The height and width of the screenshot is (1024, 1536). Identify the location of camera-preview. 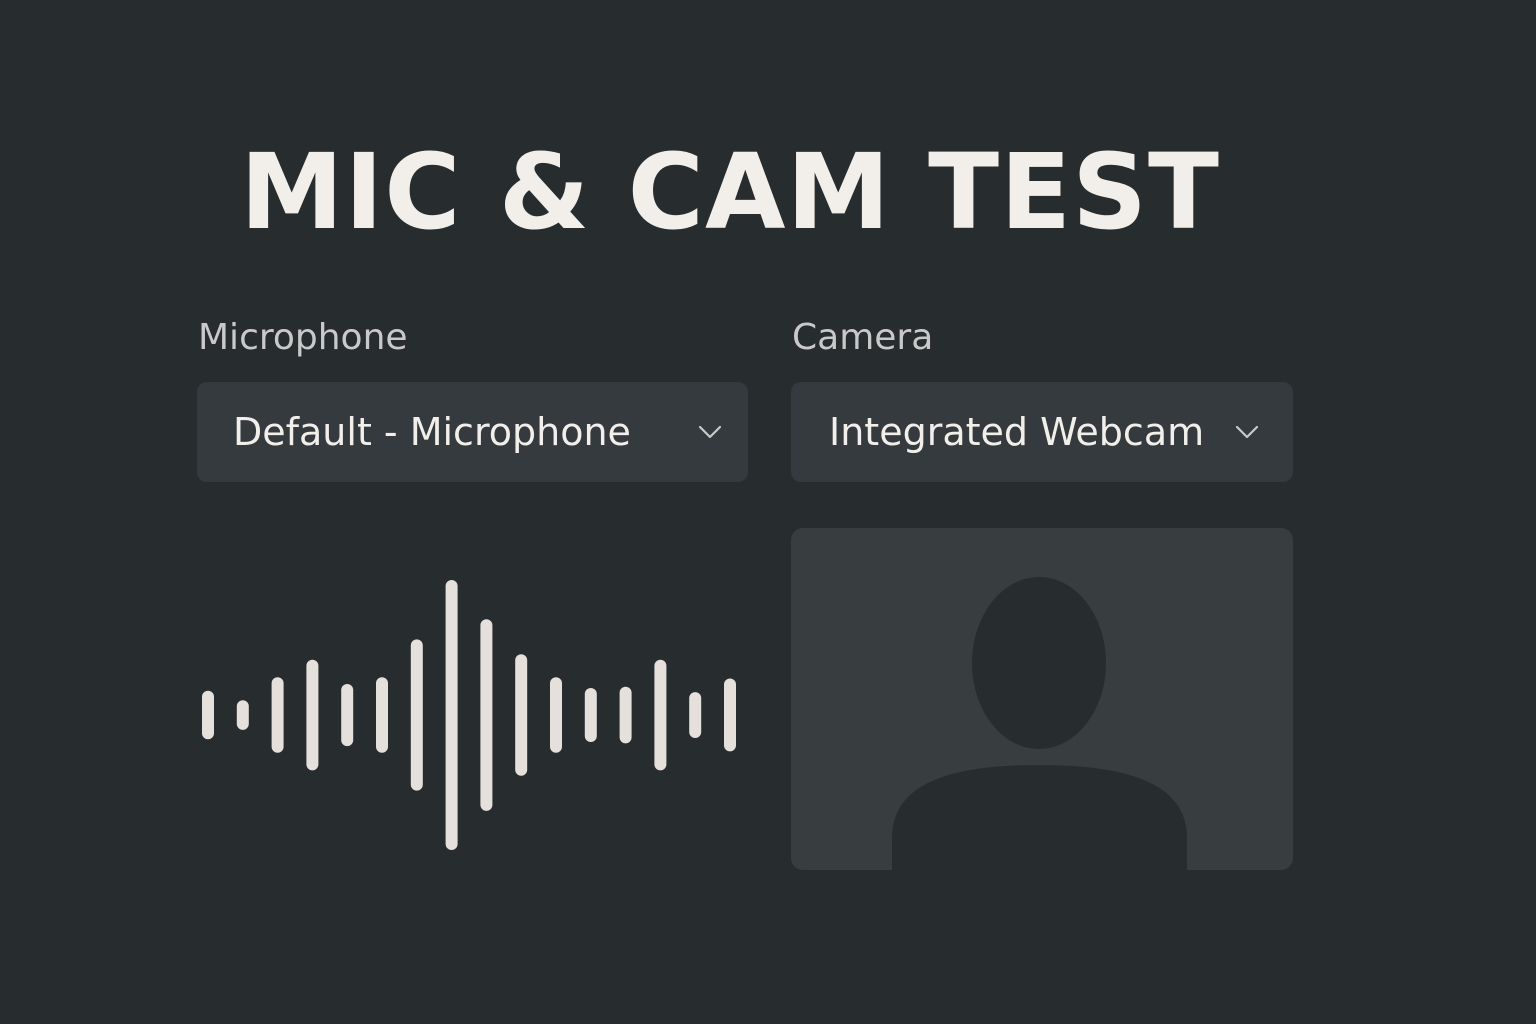
(1042, 699).